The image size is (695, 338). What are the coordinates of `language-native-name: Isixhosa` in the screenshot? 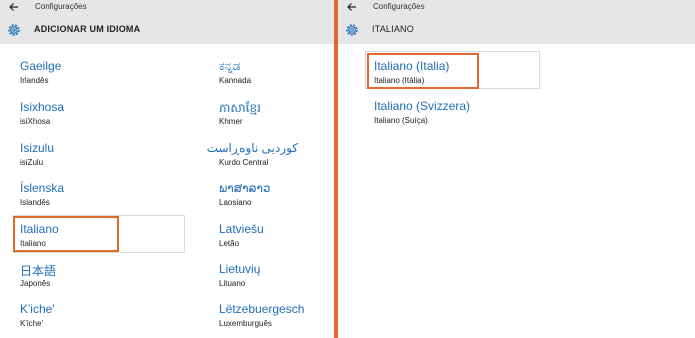 It's located at (42, 107).